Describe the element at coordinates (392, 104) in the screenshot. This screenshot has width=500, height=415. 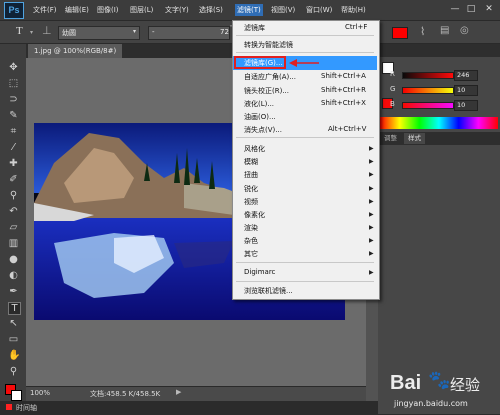
I see `channel-b-label: B` at that location.